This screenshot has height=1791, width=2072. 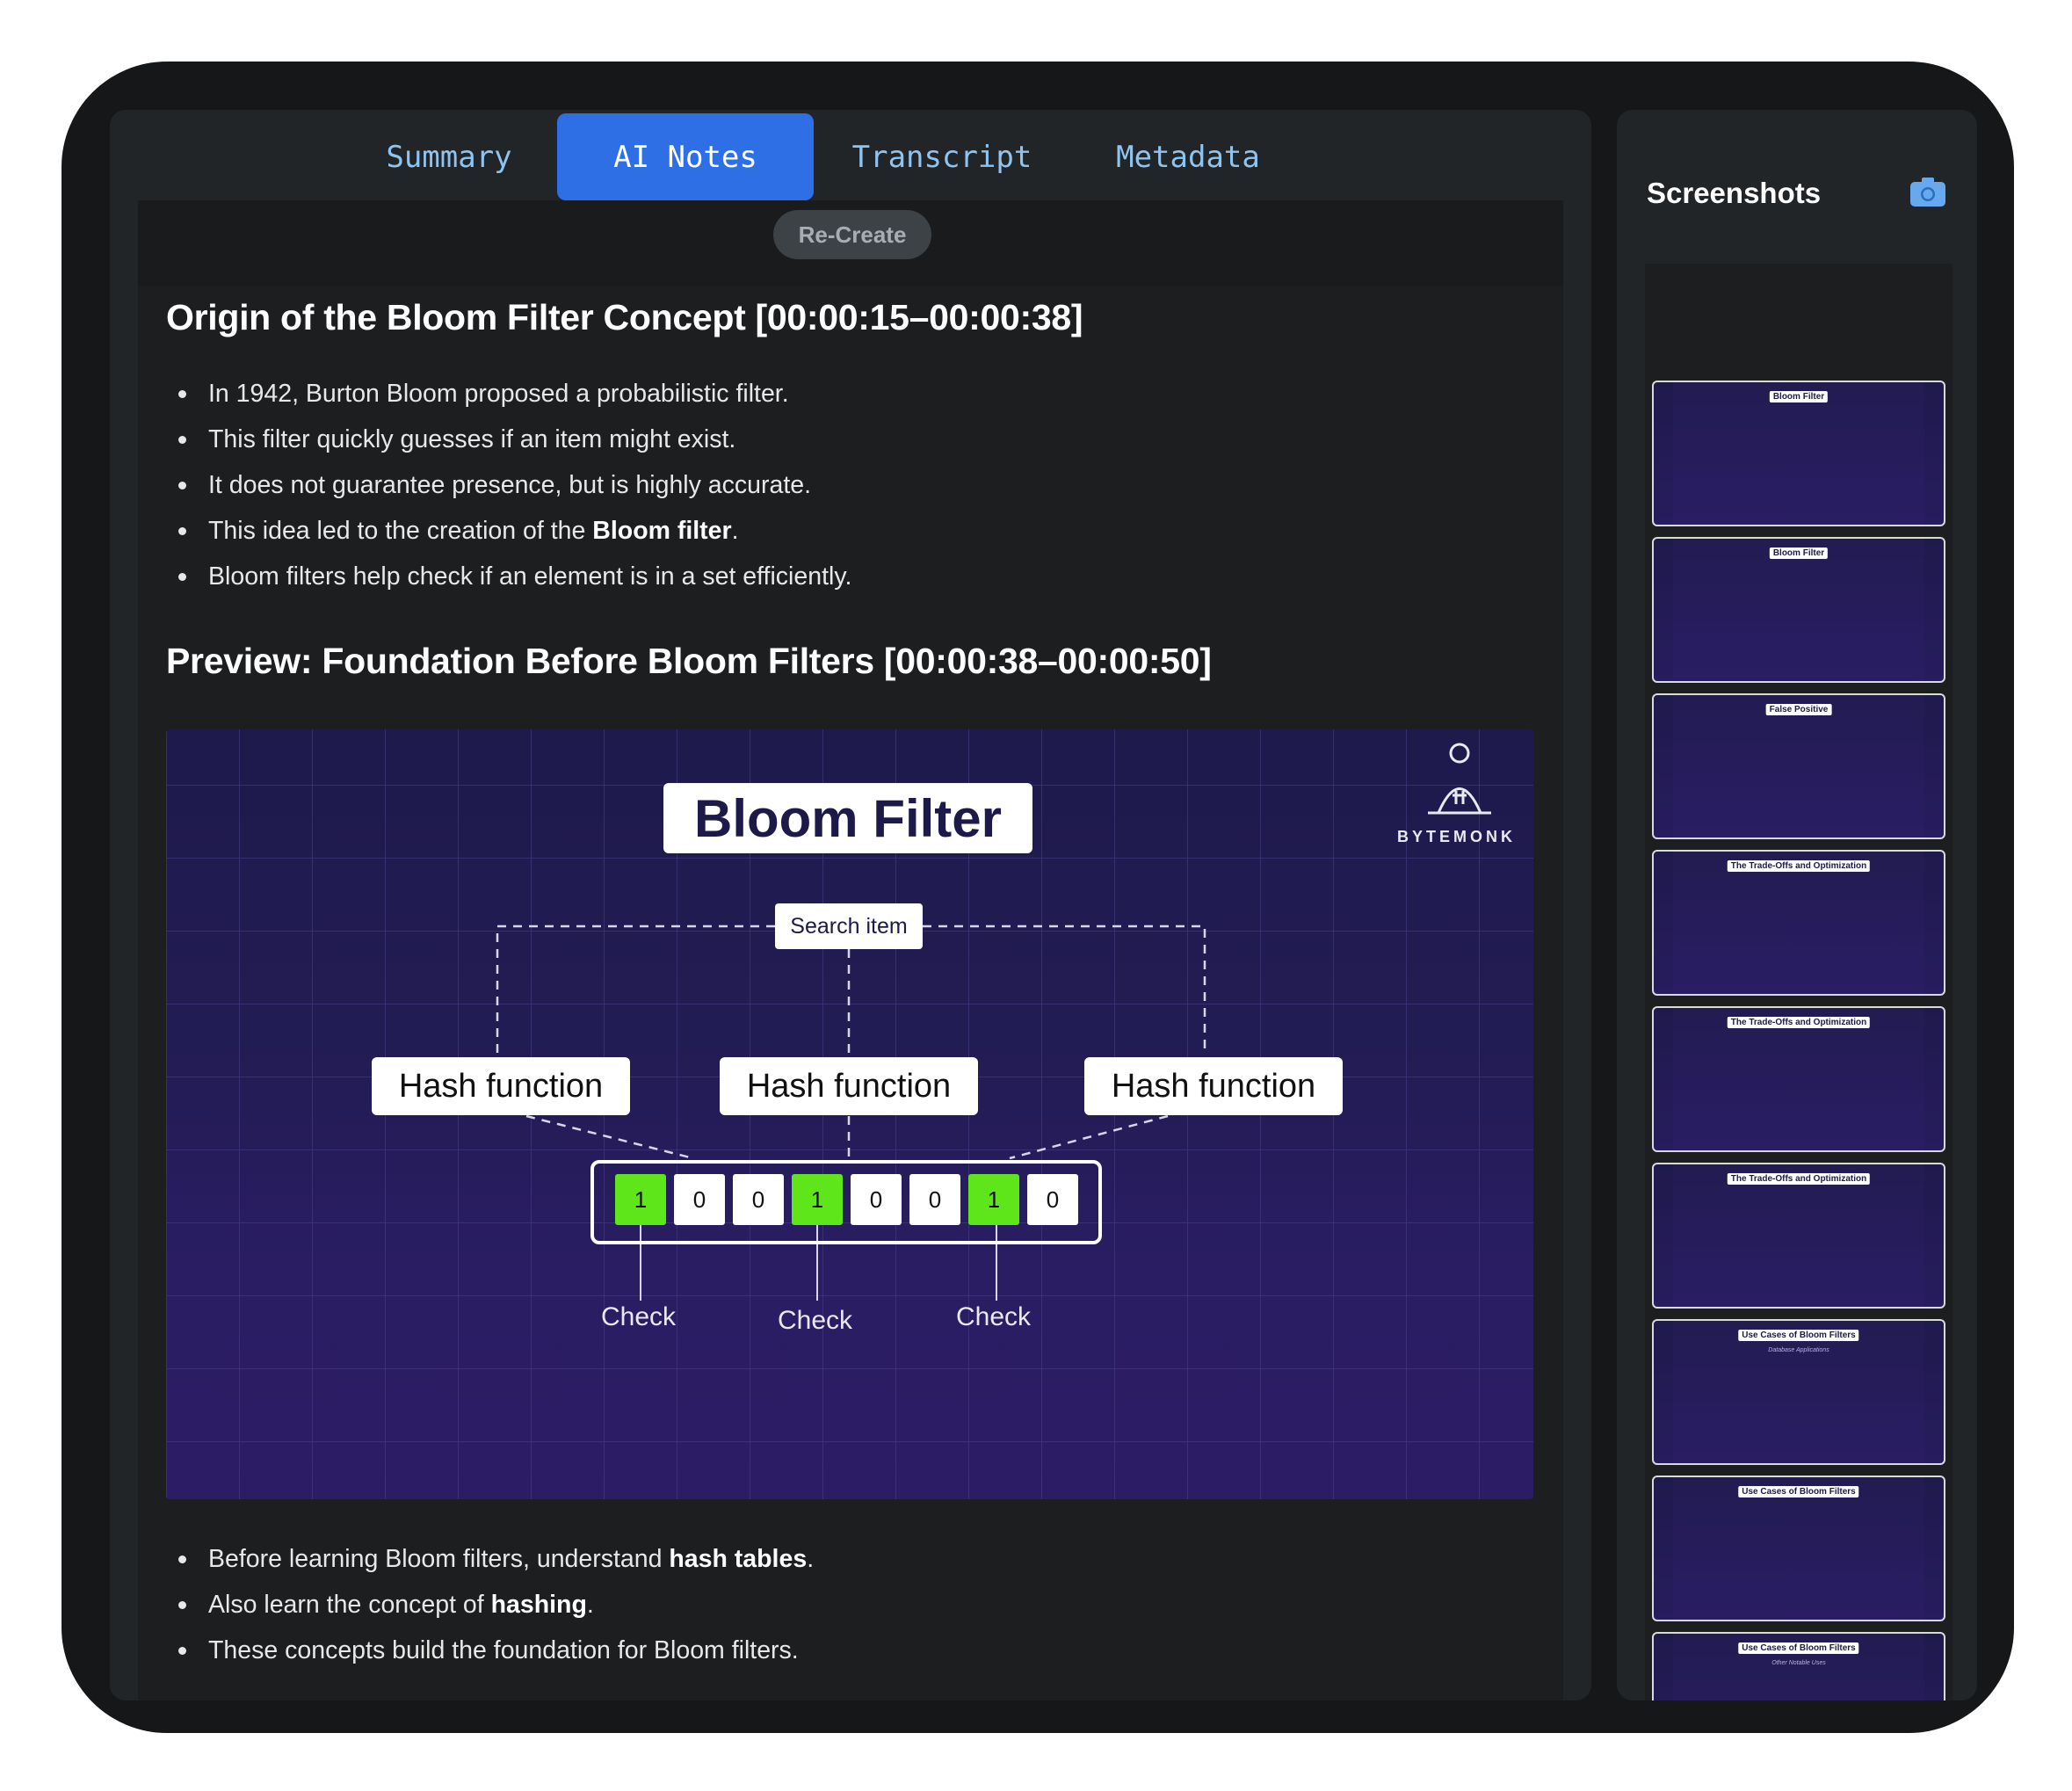 I want to click on screenshot-thumbnail: False Positive, so click(x=1798, y=766).